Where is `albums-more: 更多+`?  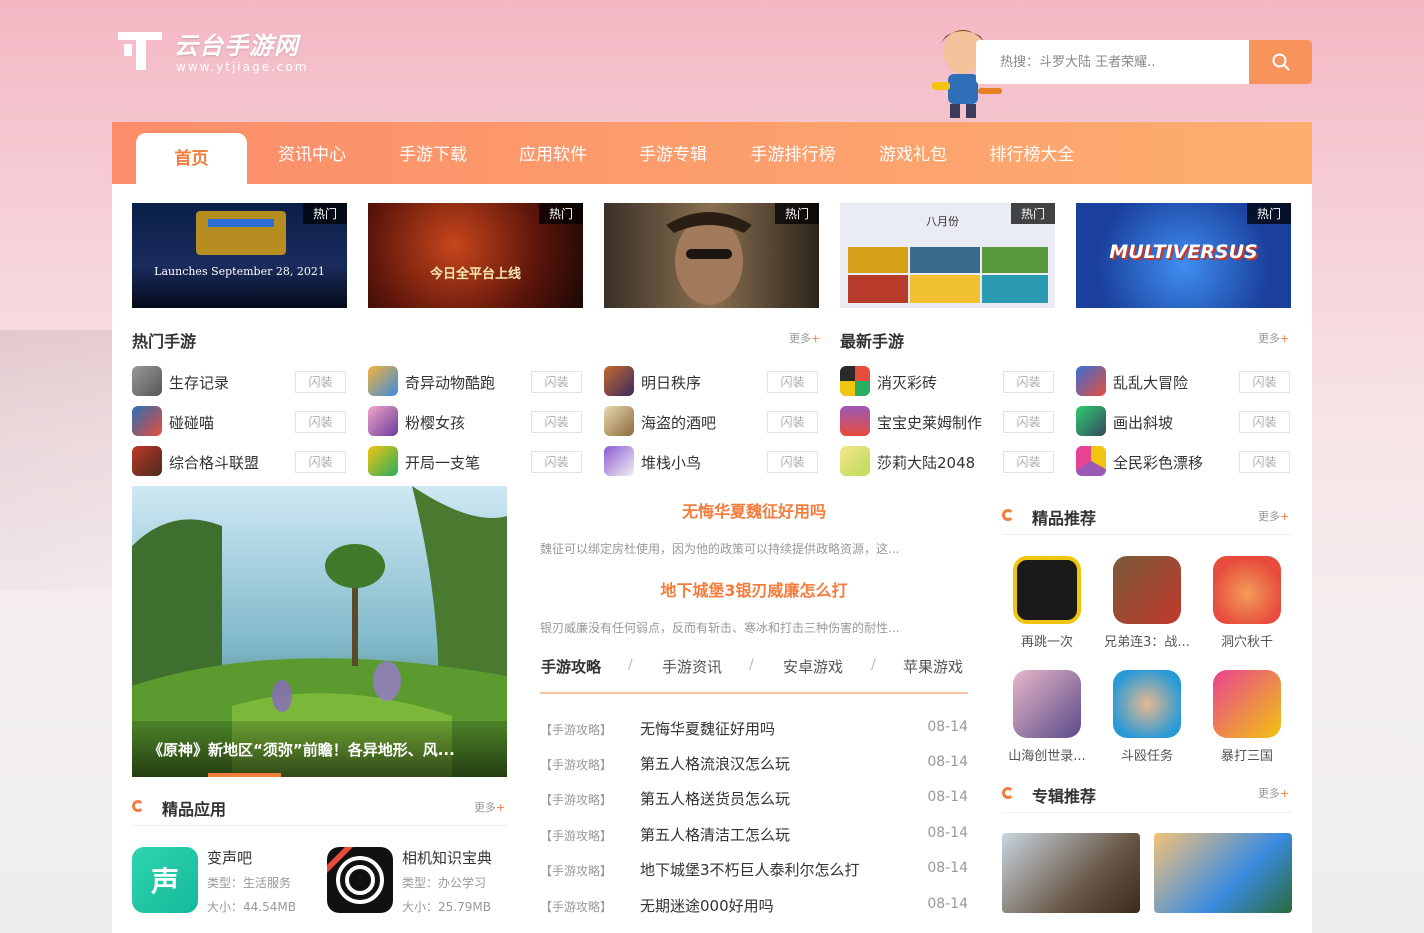 albums-more: 更多+ is located at coordinates (1273, 793).